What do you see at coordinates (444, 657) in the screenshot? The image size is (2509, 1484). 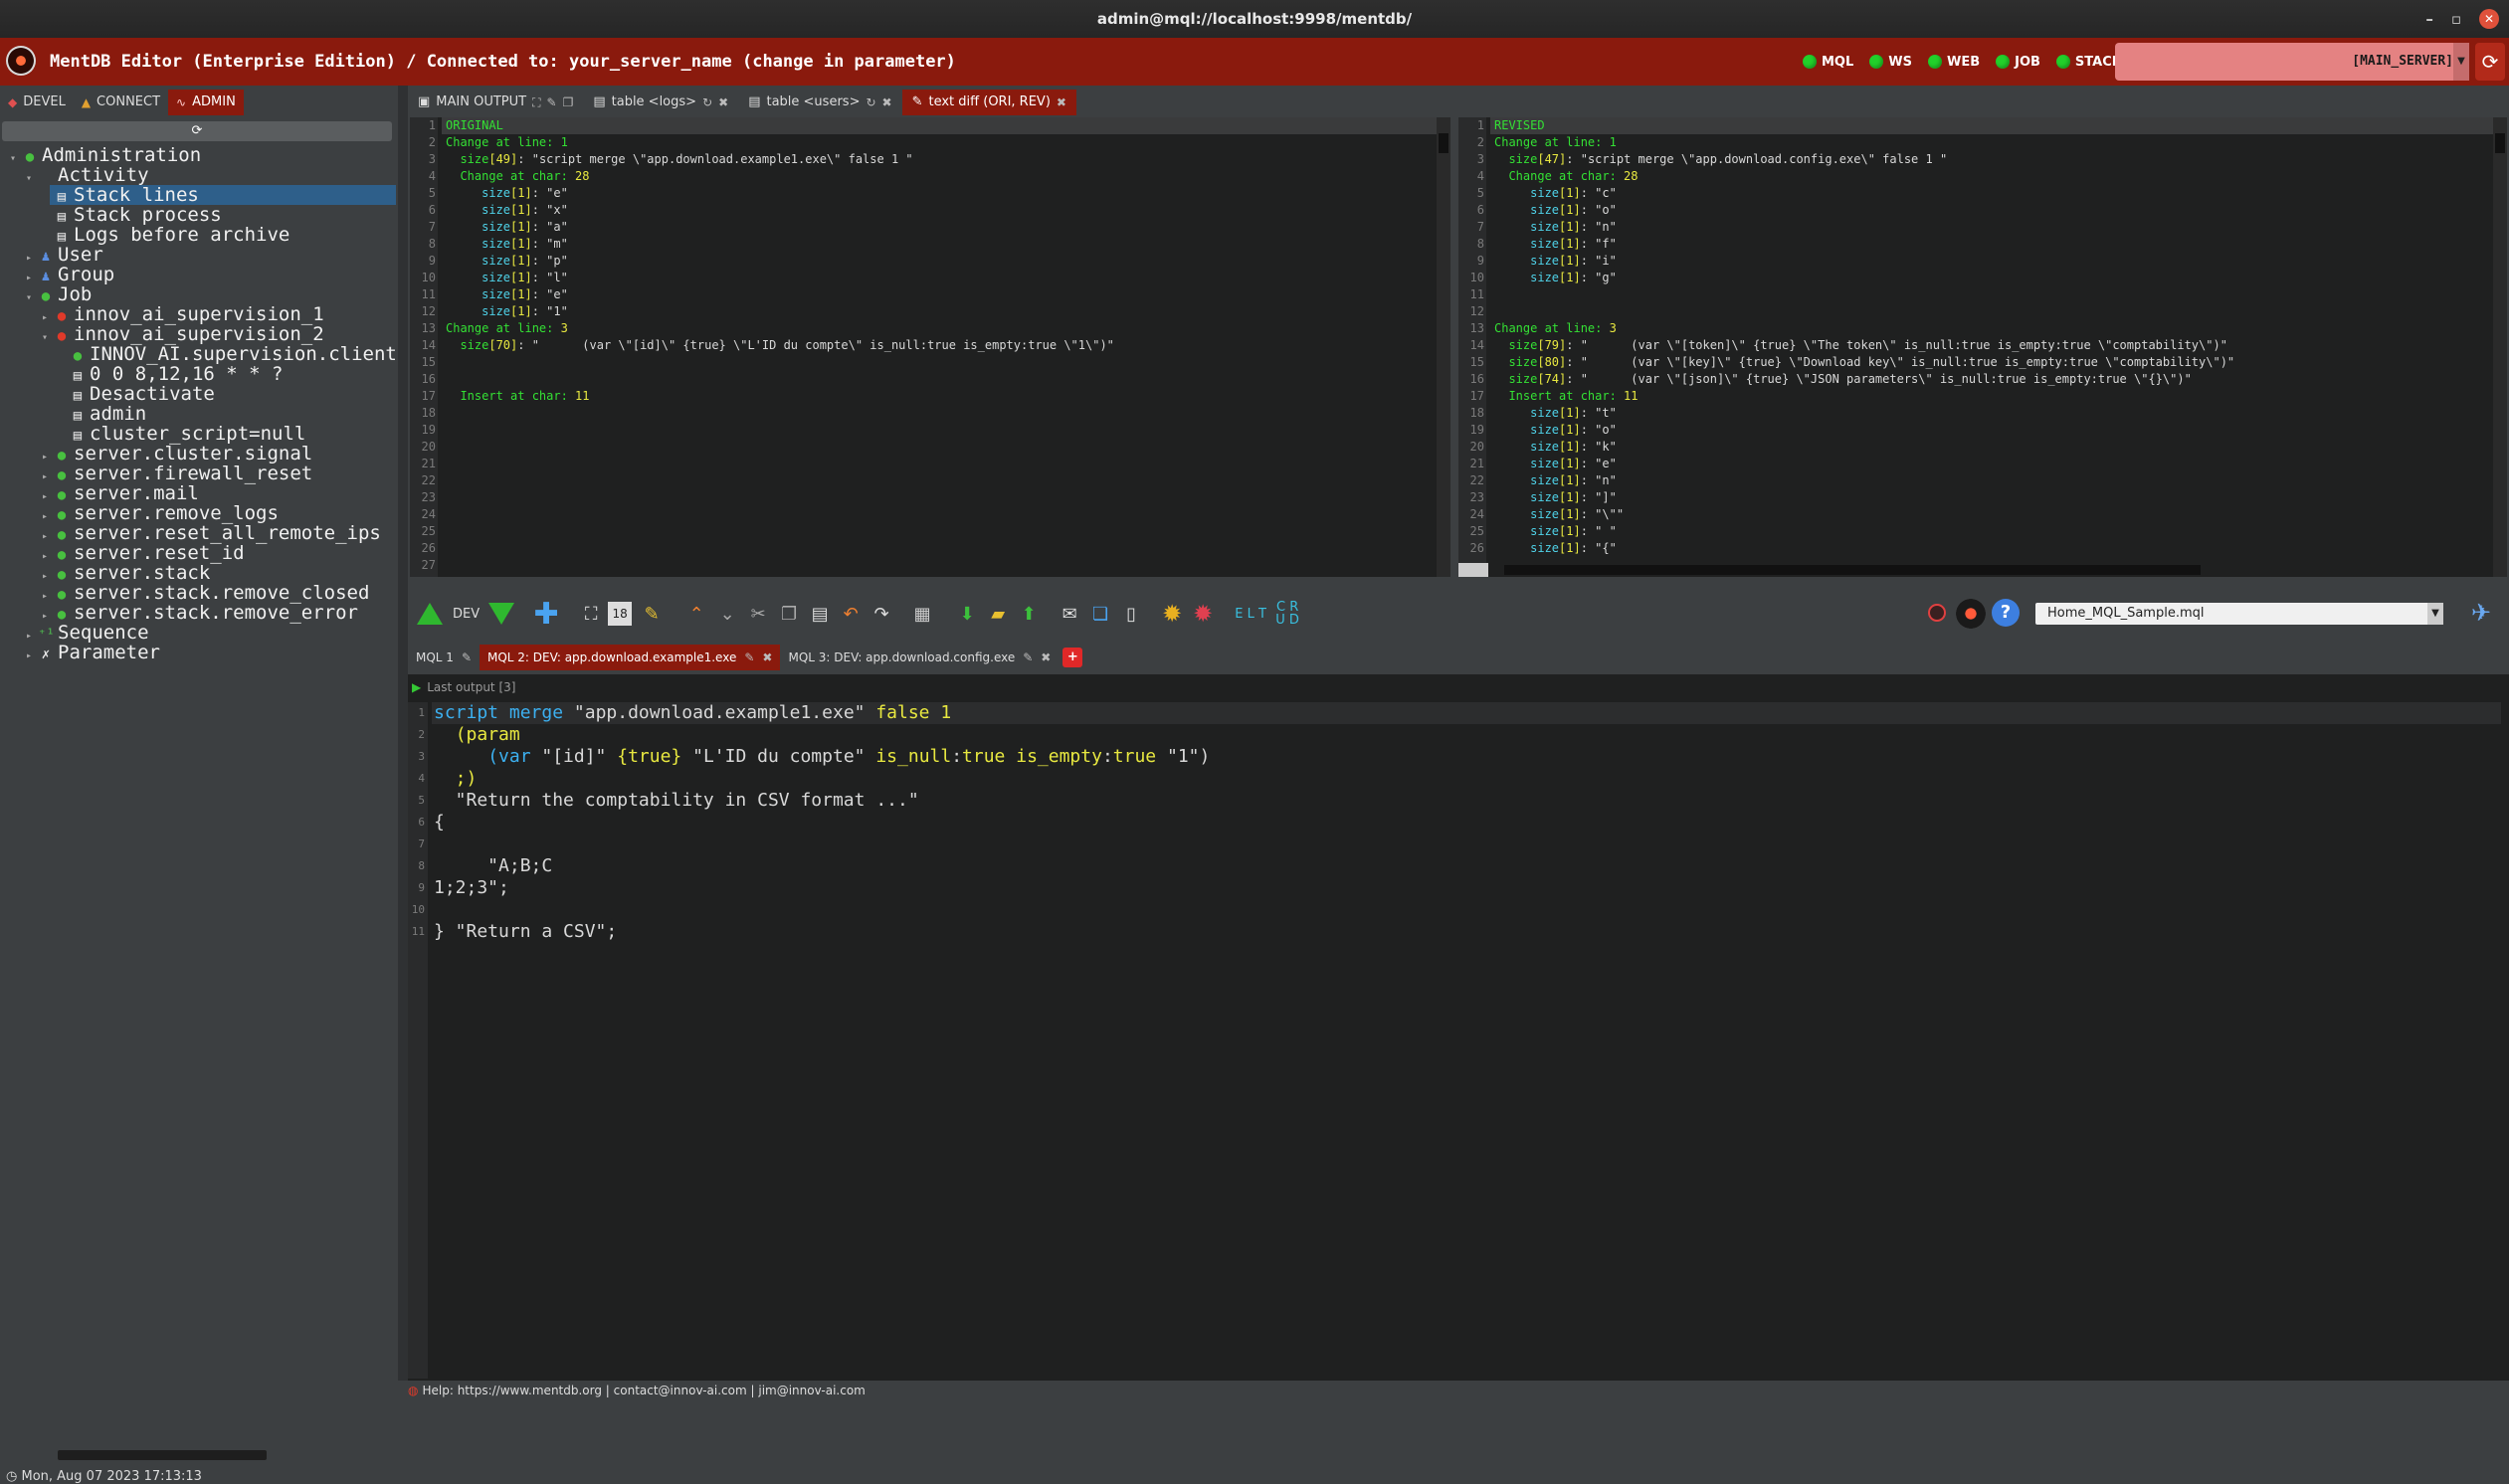 I see `tab-mql-1: MQL 1 ✎` at bounding box center [444, 657].